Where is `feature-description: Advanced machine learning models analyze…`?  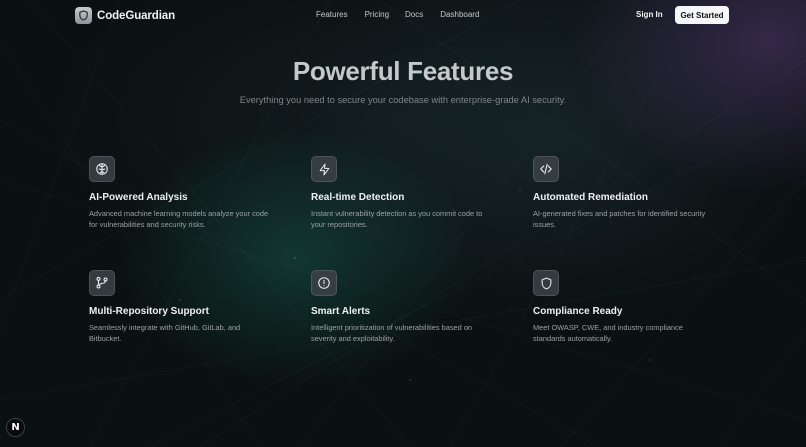
feature-description: Advanced machine learning models analyze… is located at coordinates (179, 219).